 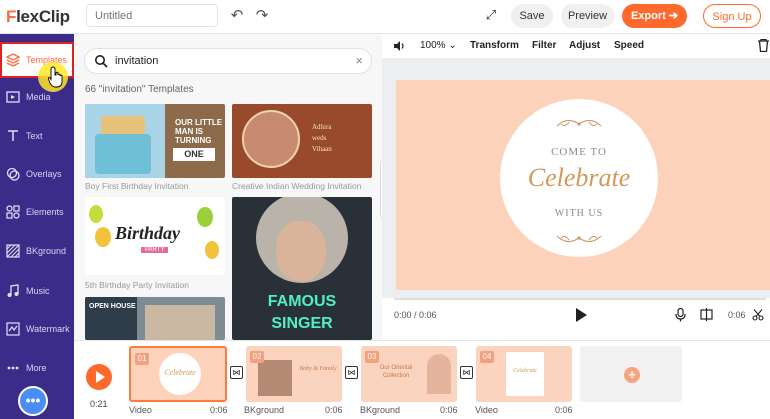 What do you see at coordinates (155, 318) in the screenshot?
I see `template-card-open-house: OPEN HOUSE` at bounding box center [155, 318].